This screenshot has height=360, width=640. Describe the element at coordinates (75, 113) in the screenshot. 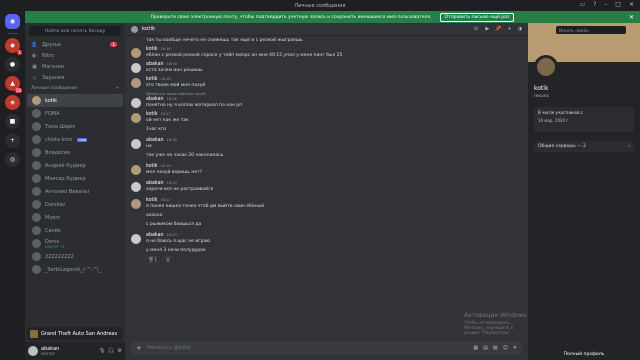

I see `dm-item: FOMA` at that location.